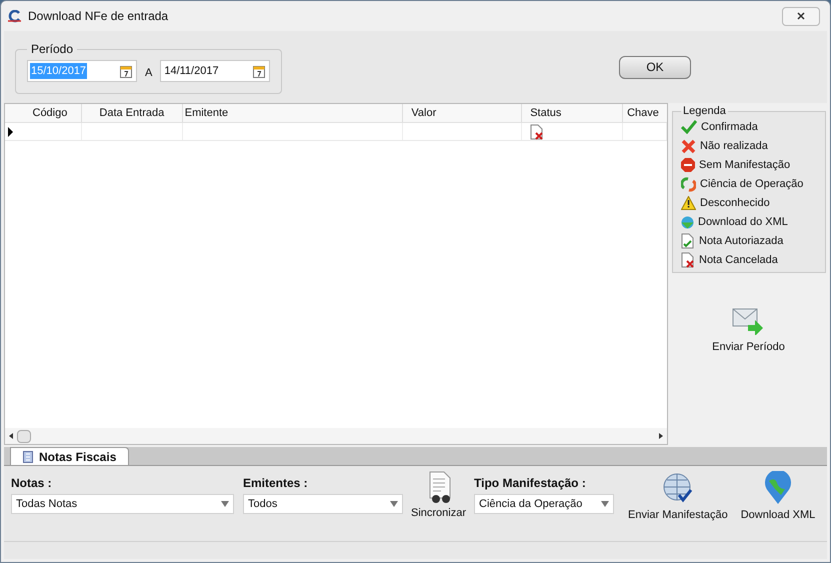 The height and width of the screenshot is (563, 831). Describe the element at coordinates (752, 184) in the screenshot. I see `legend-item: Ciência de Operação` at that location.